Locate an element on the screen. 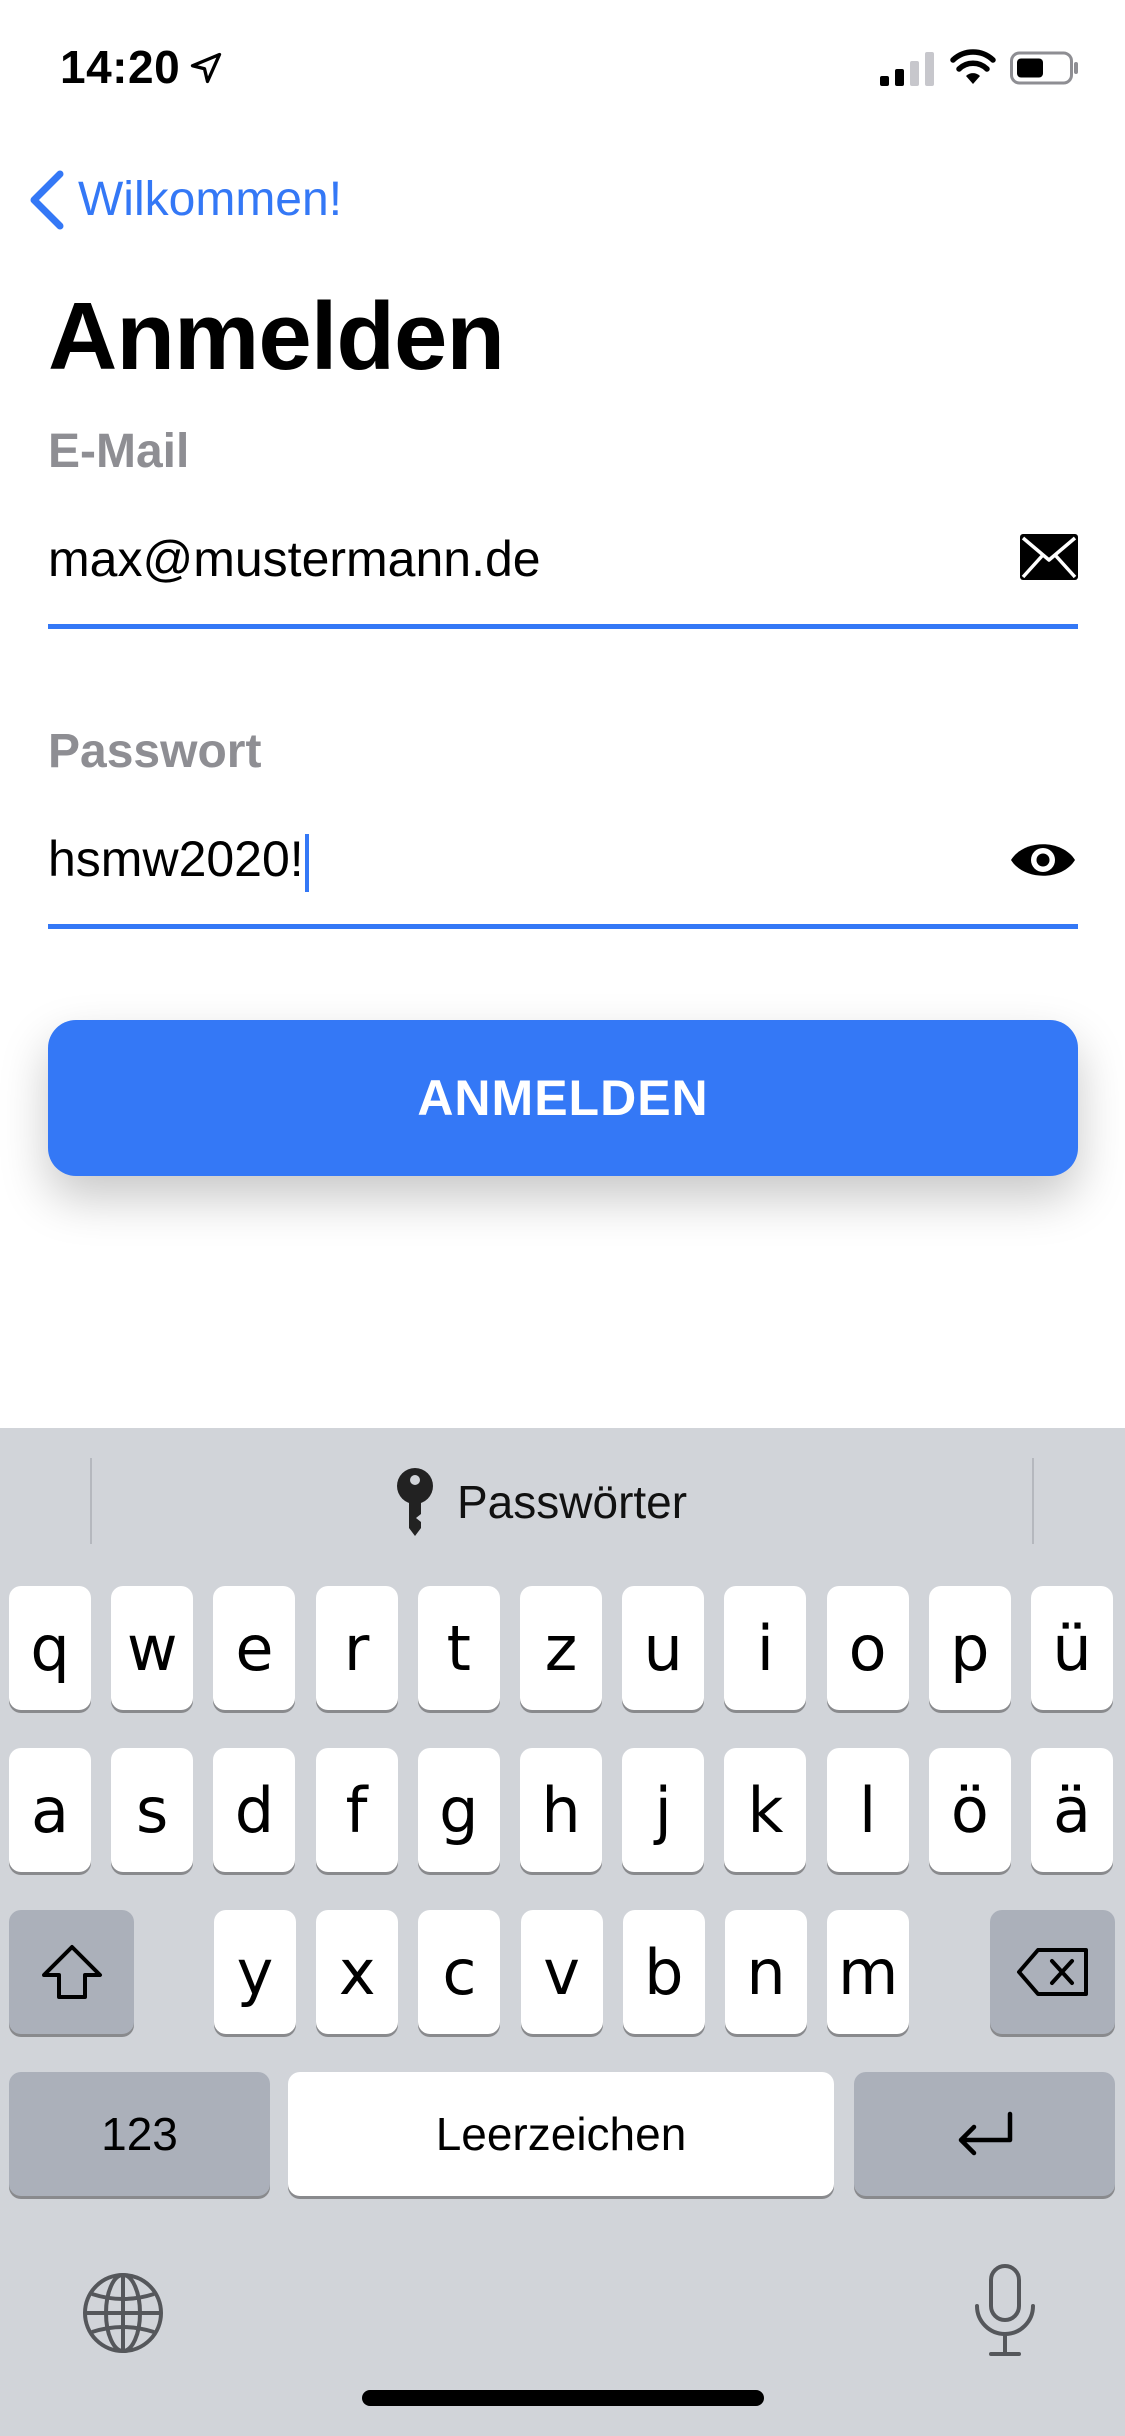 Image resolution: width=1125 pixels, height=2436 pixels. key-r: r is located at coordinates (356, 1648).